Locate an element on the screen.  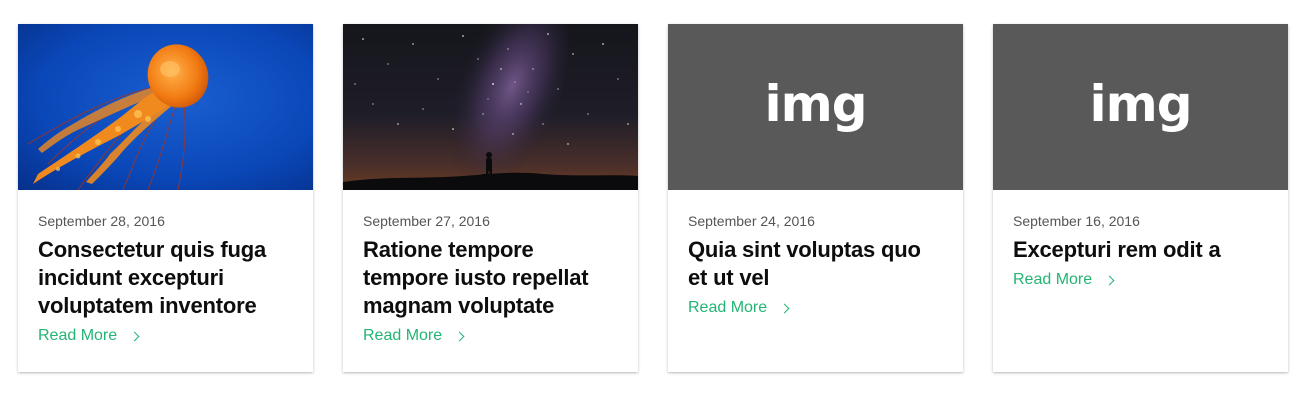
post-thumbnail-milky-way is located at coordinates (490, 107).